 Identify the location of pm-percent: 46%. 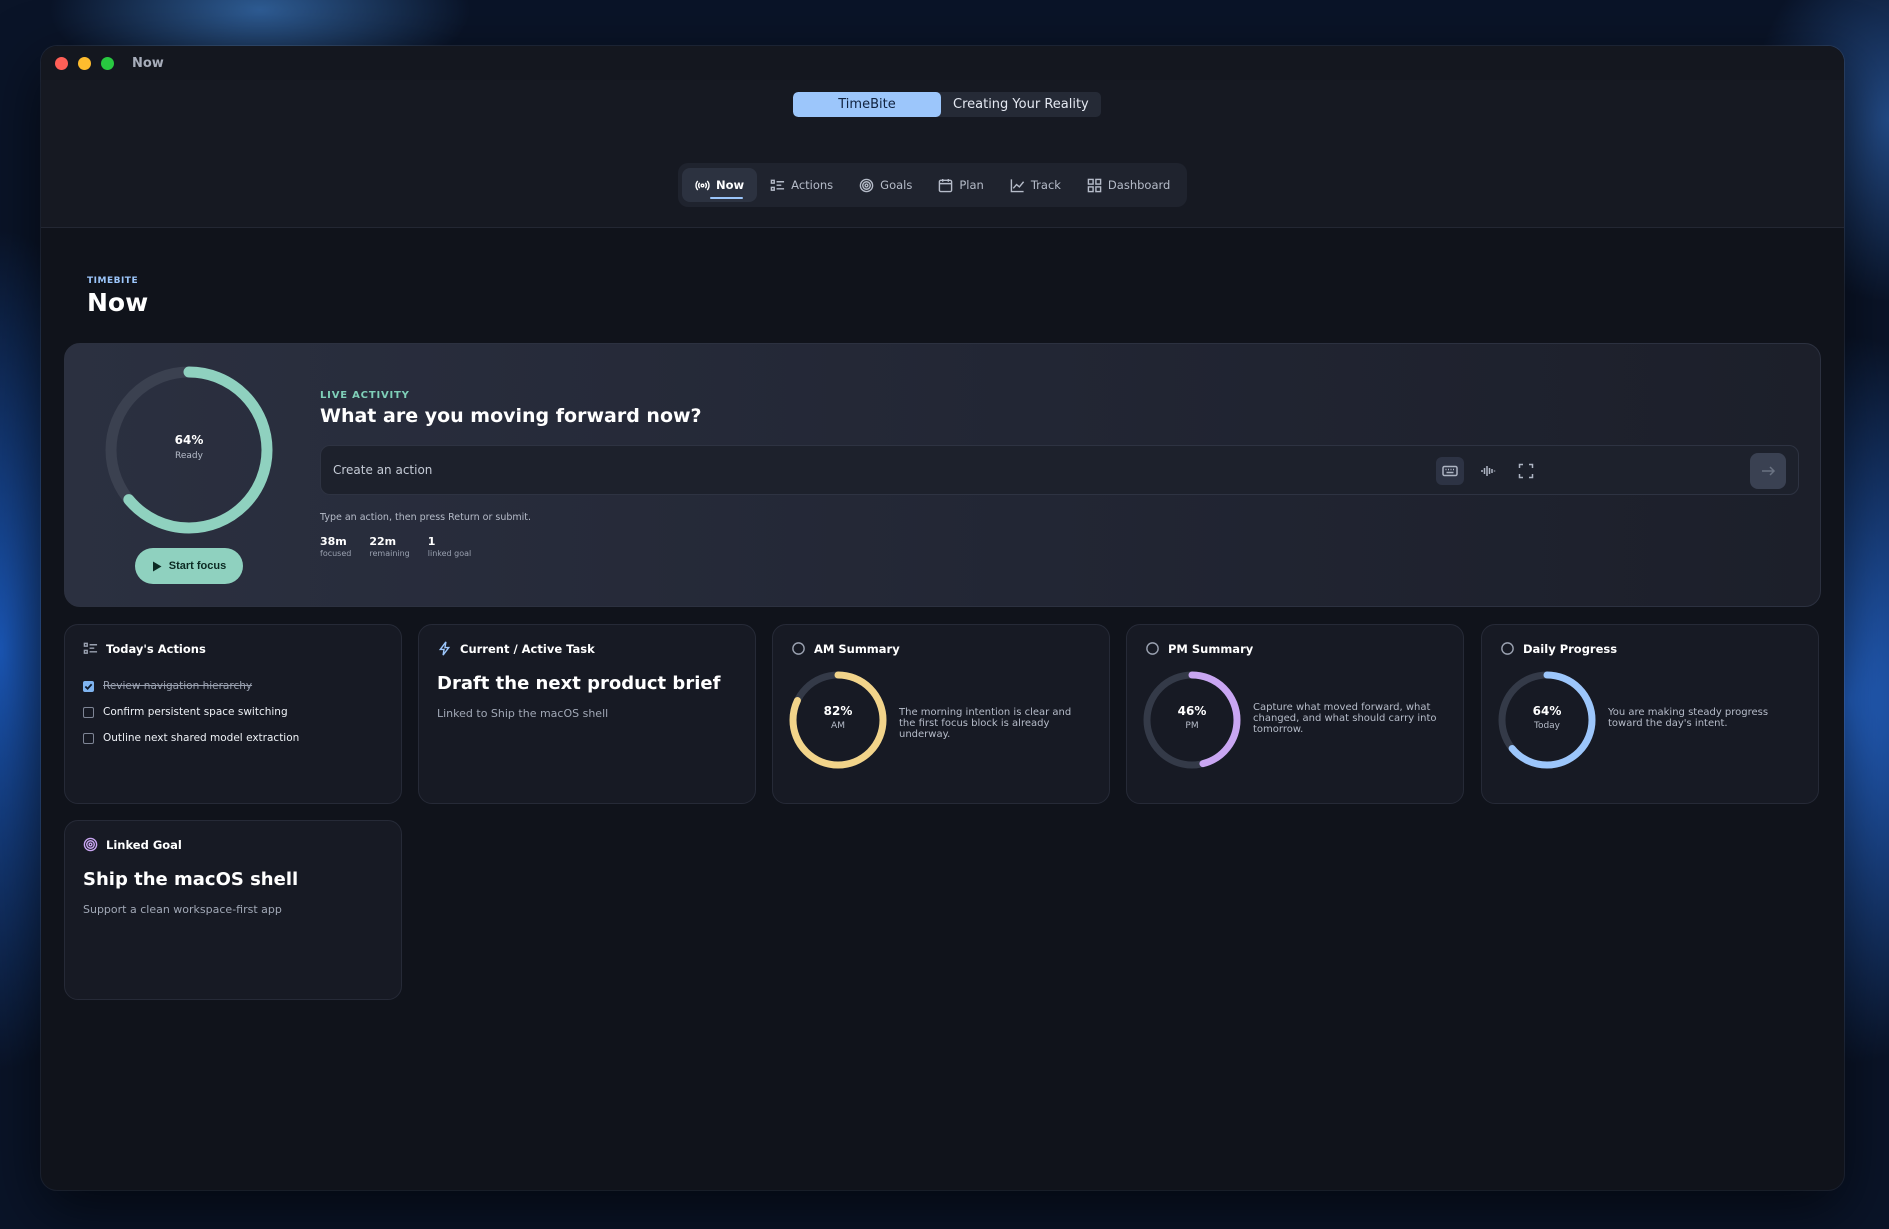
(1192, 711).